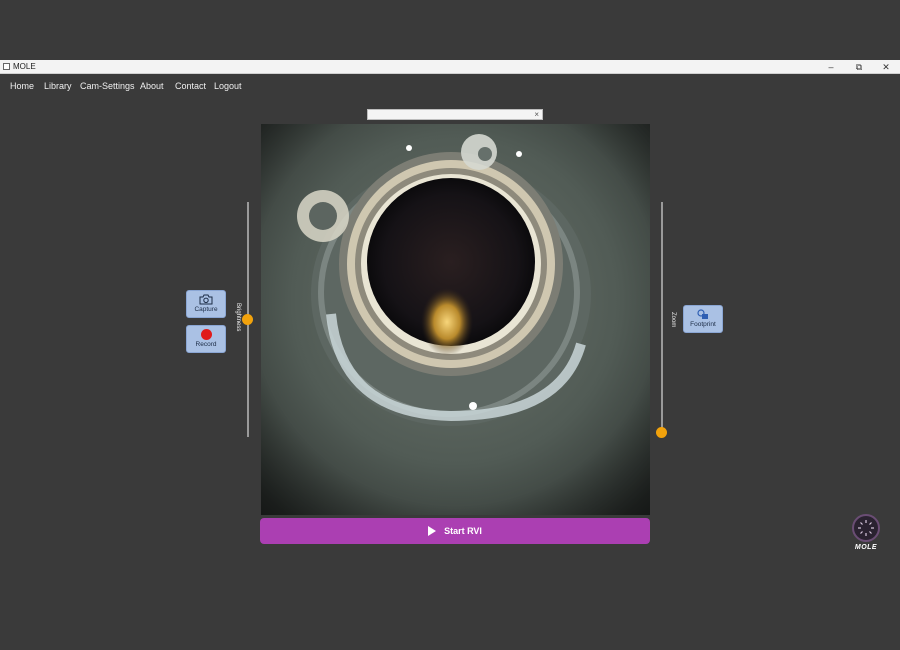 The width and height of the screenshot is (900, 650). I want to click on start-rvi-label: Start RVI, so click(463, 531).